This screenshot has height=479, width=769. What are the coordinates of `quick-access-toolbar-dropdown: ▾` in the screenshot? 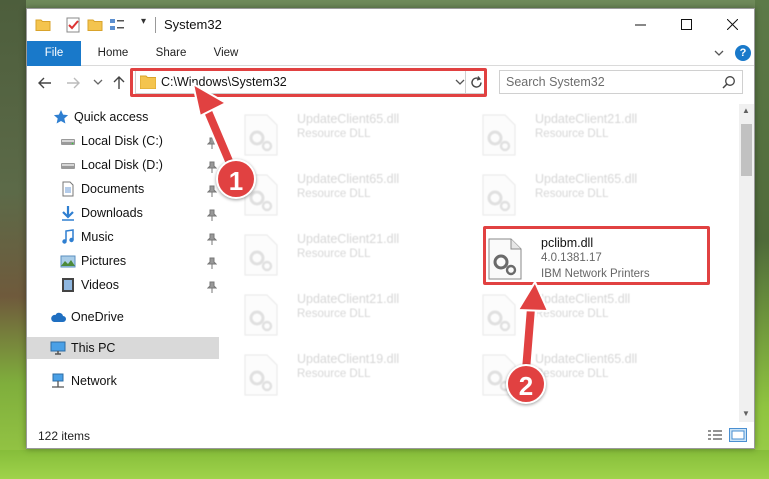 It's located at (143, 21).